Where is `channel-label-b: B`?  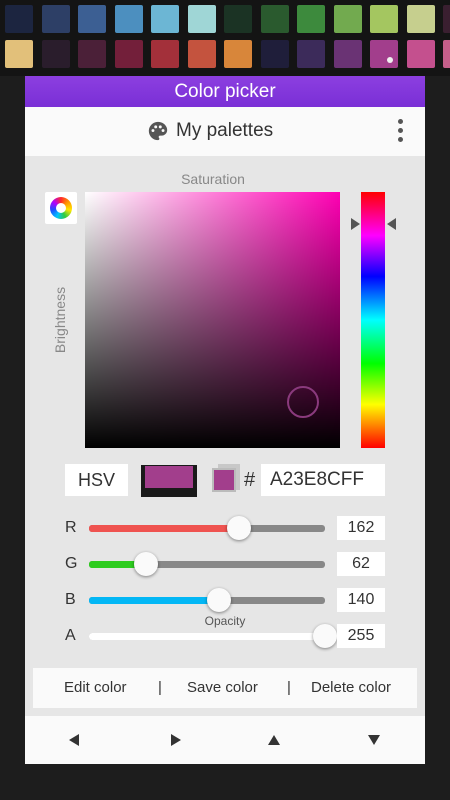 channel-label-b: B is located at coordinates (70, 599).